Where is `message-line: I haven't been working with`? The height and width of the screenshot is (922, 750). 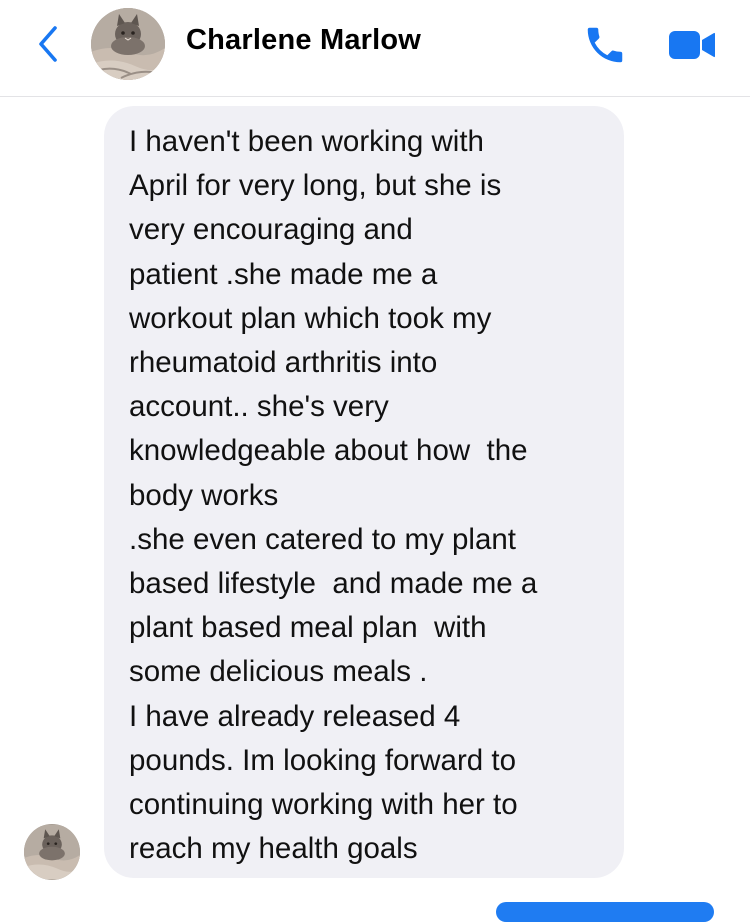 message-line: I haven't been working with is located at coordinates (306, 141).